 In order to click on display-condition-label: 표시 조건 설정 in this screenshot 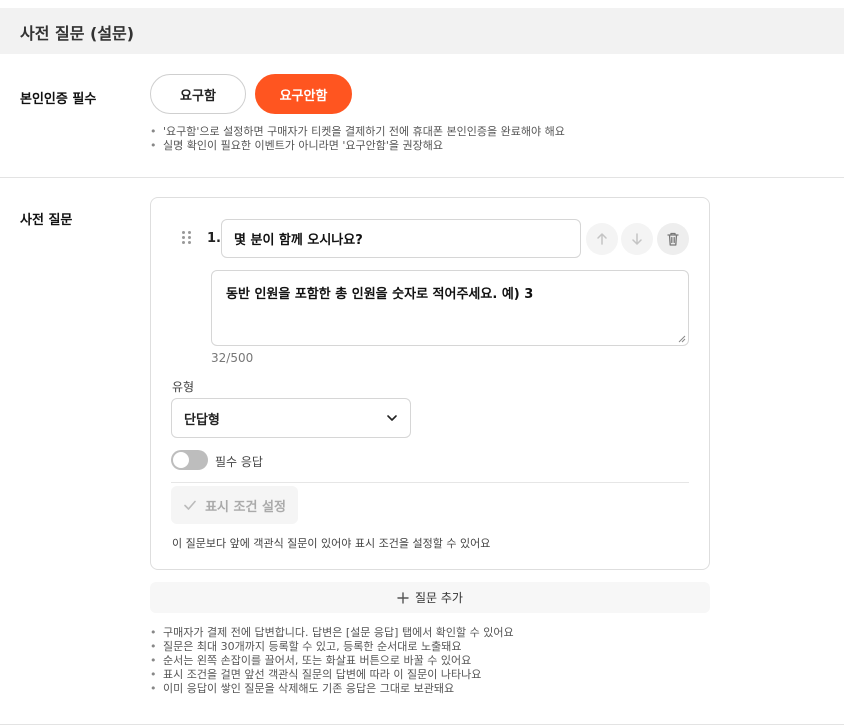, I will do `click(245, 507)`.